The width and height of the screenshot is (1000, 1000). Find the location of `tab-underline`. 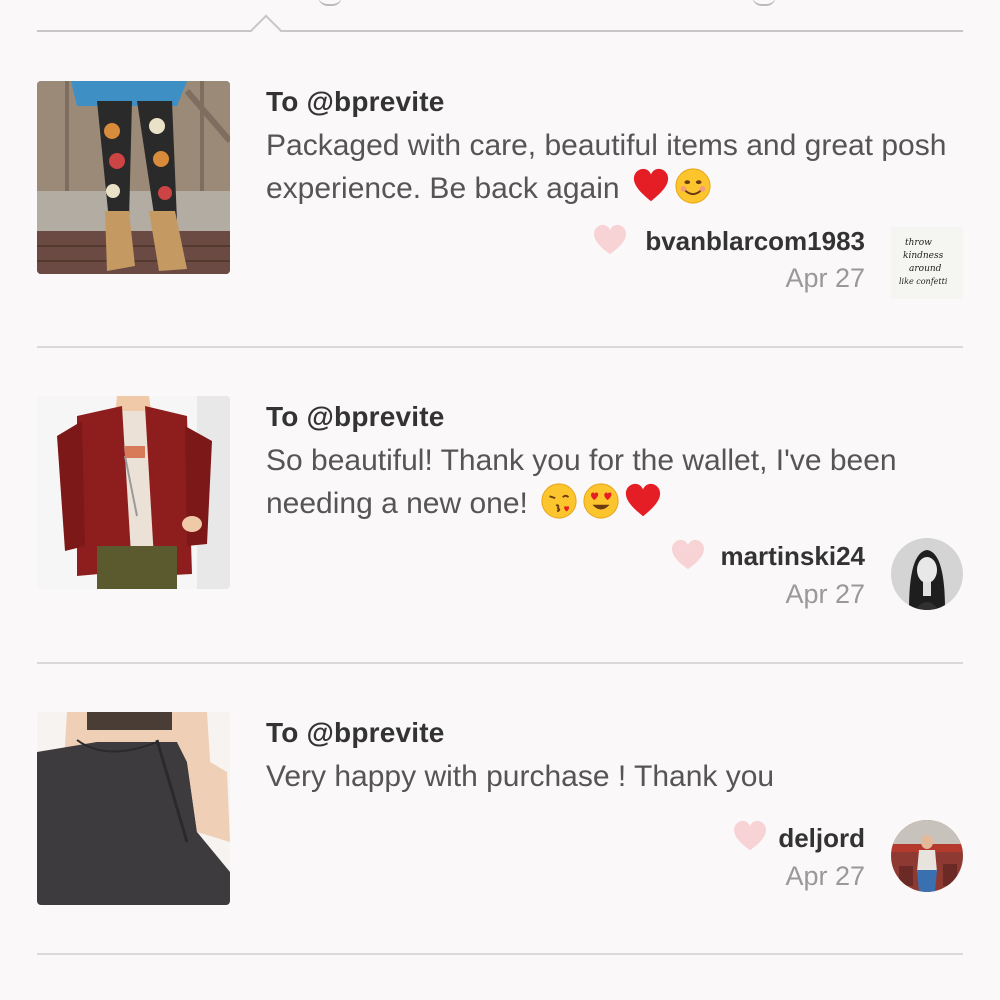

tab-underline is located at coordinates (500, 31).